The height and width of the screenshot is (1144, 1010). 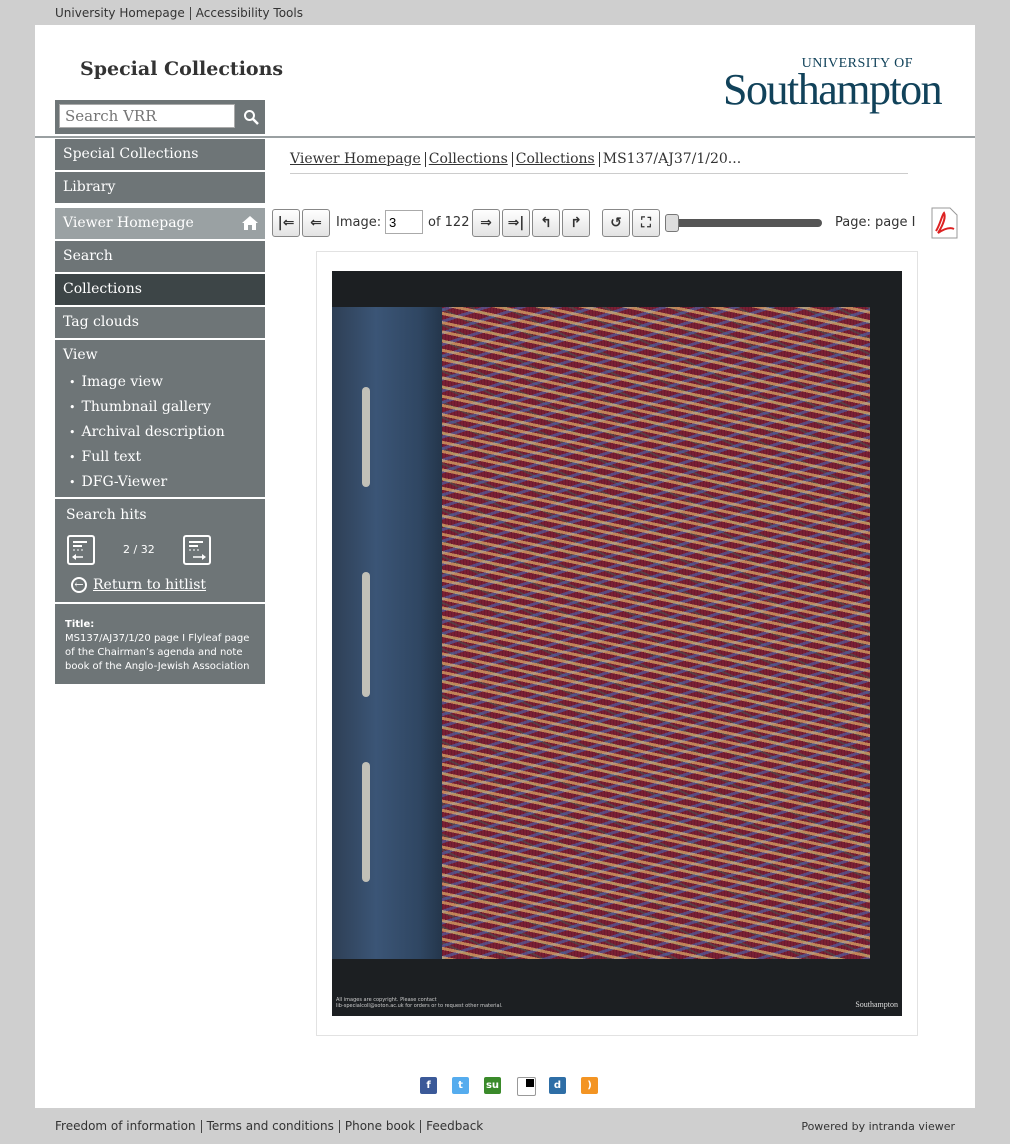 I want to click on record-title-label: Title:, so click(x=80, y=624).